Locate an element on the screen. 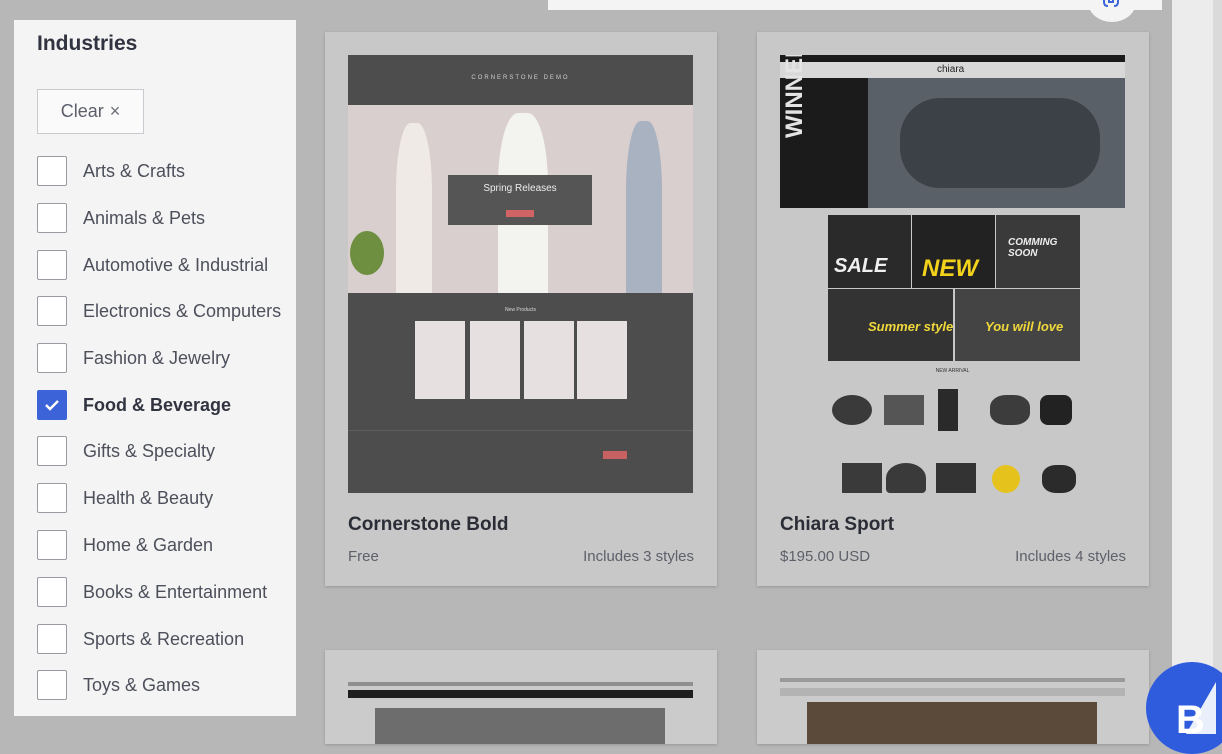  filter-option-food-beverage: Food & Beverage is located at coordinates (134, 405).